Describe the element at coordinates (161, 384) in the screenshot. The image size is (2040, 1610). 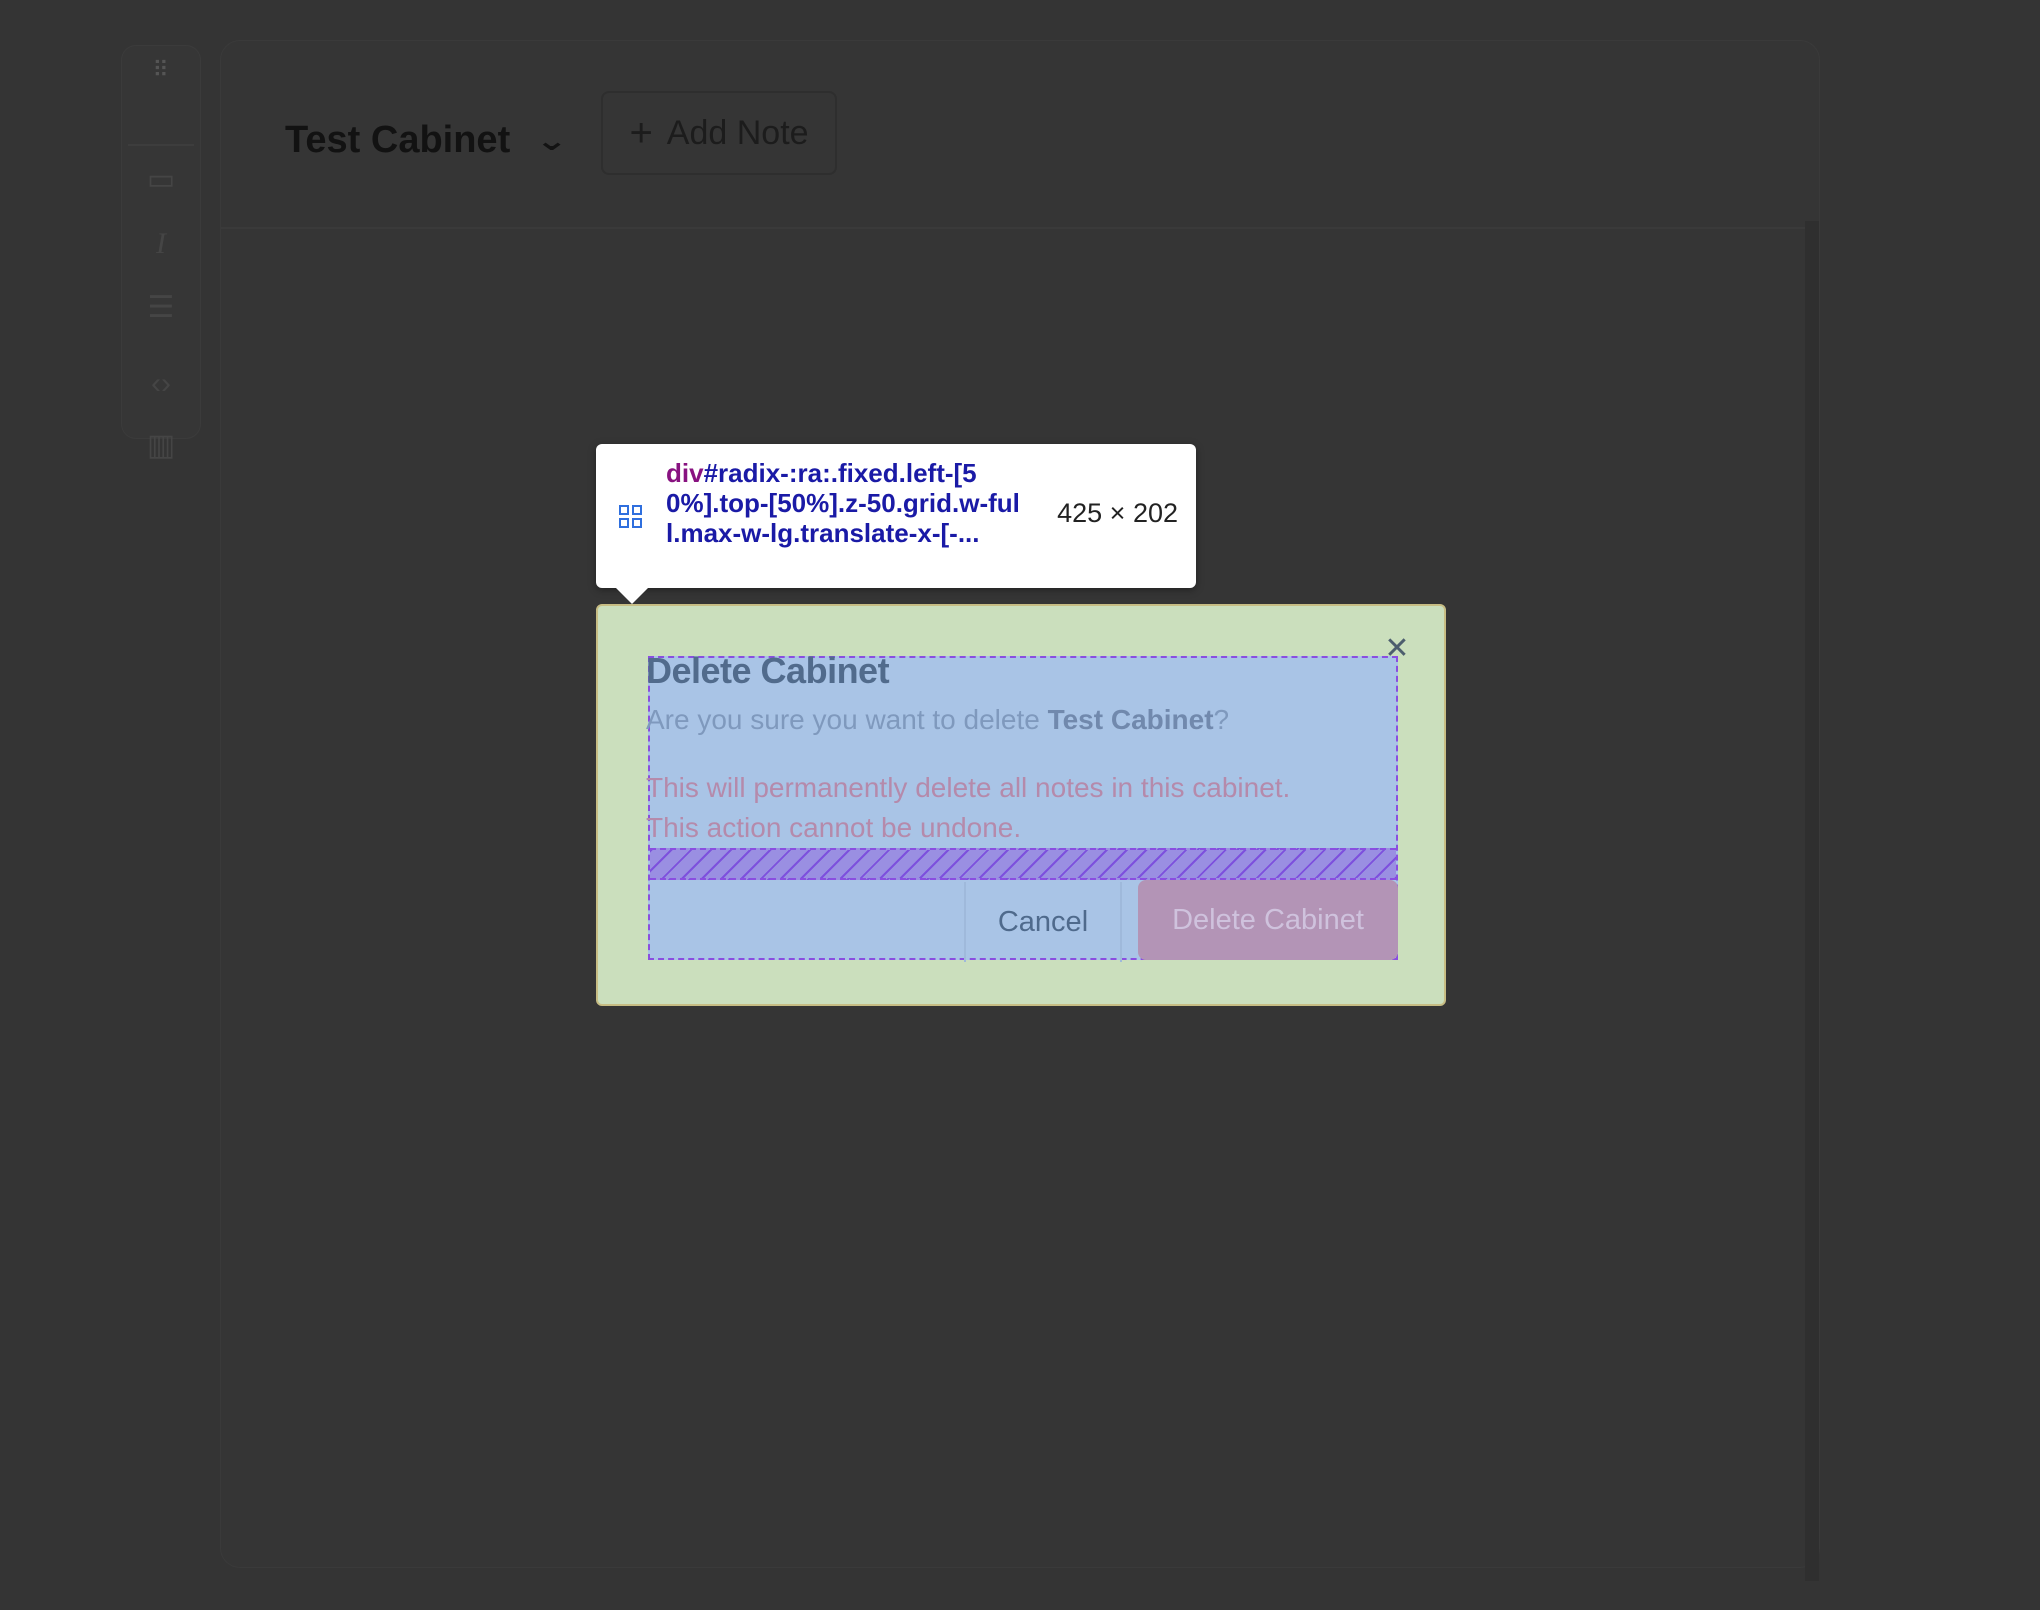
I see `code-icon: ‹›` at that location.